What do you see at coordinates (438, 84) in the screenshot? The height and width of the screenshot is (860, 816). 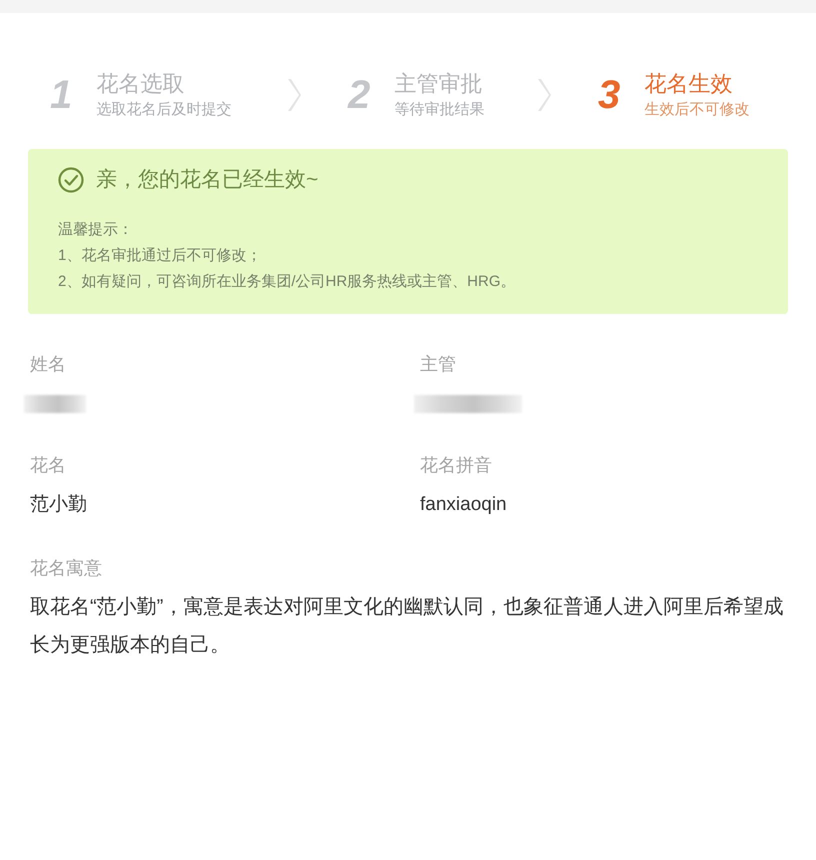 I see `step-title: 主管审批` at bounding box center [438, 84].